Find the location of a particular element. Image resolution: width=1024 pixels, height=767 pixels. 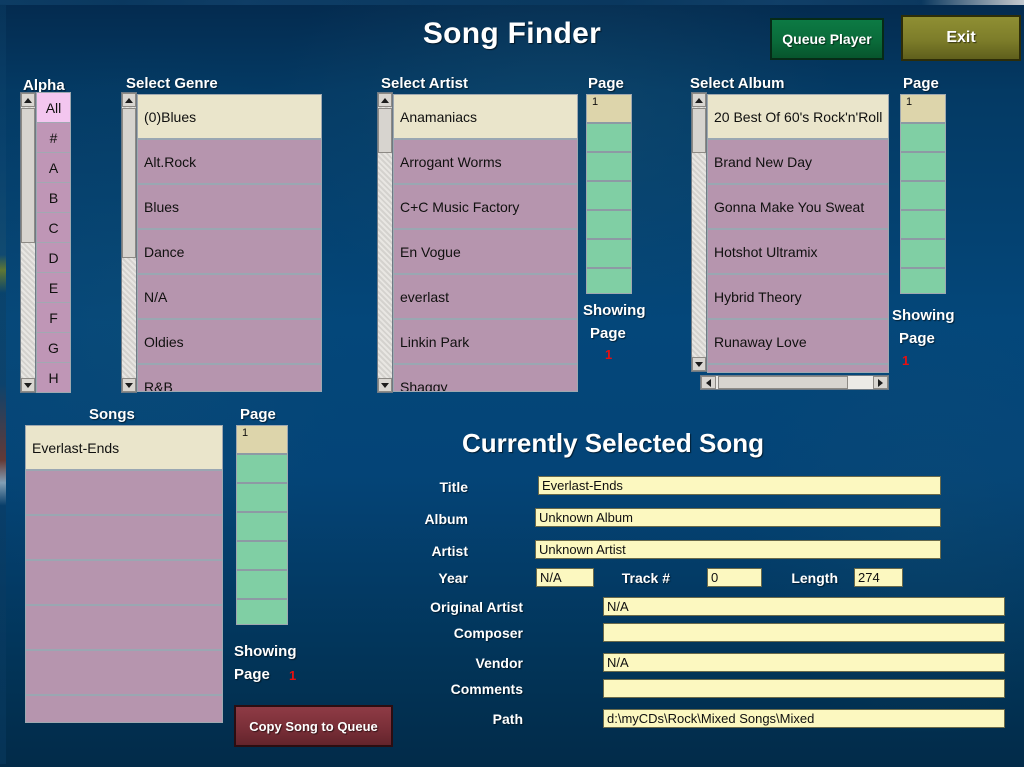

album-scroll-thumb is located at coordinates (699, 130).